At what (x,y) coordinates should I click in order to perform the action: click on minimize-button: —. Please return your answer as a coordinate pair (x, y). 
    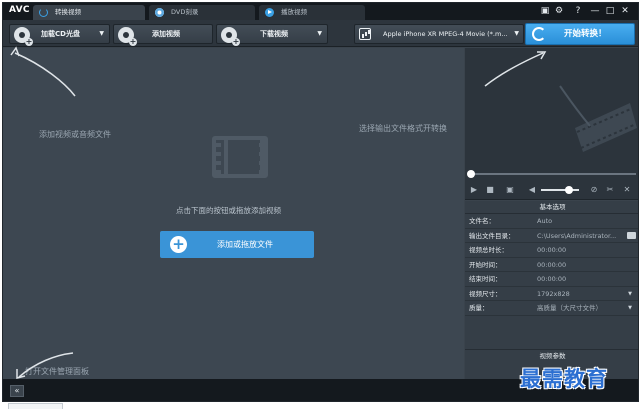
    Looking at the image, I should click on (595, 11).